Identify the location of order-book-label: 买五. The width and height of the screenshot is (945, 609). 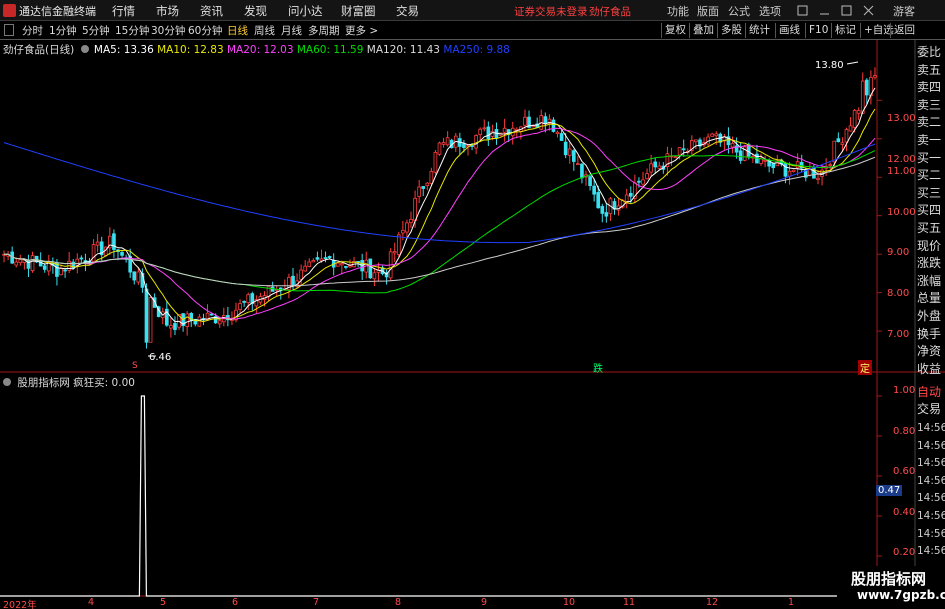
(929, 227).